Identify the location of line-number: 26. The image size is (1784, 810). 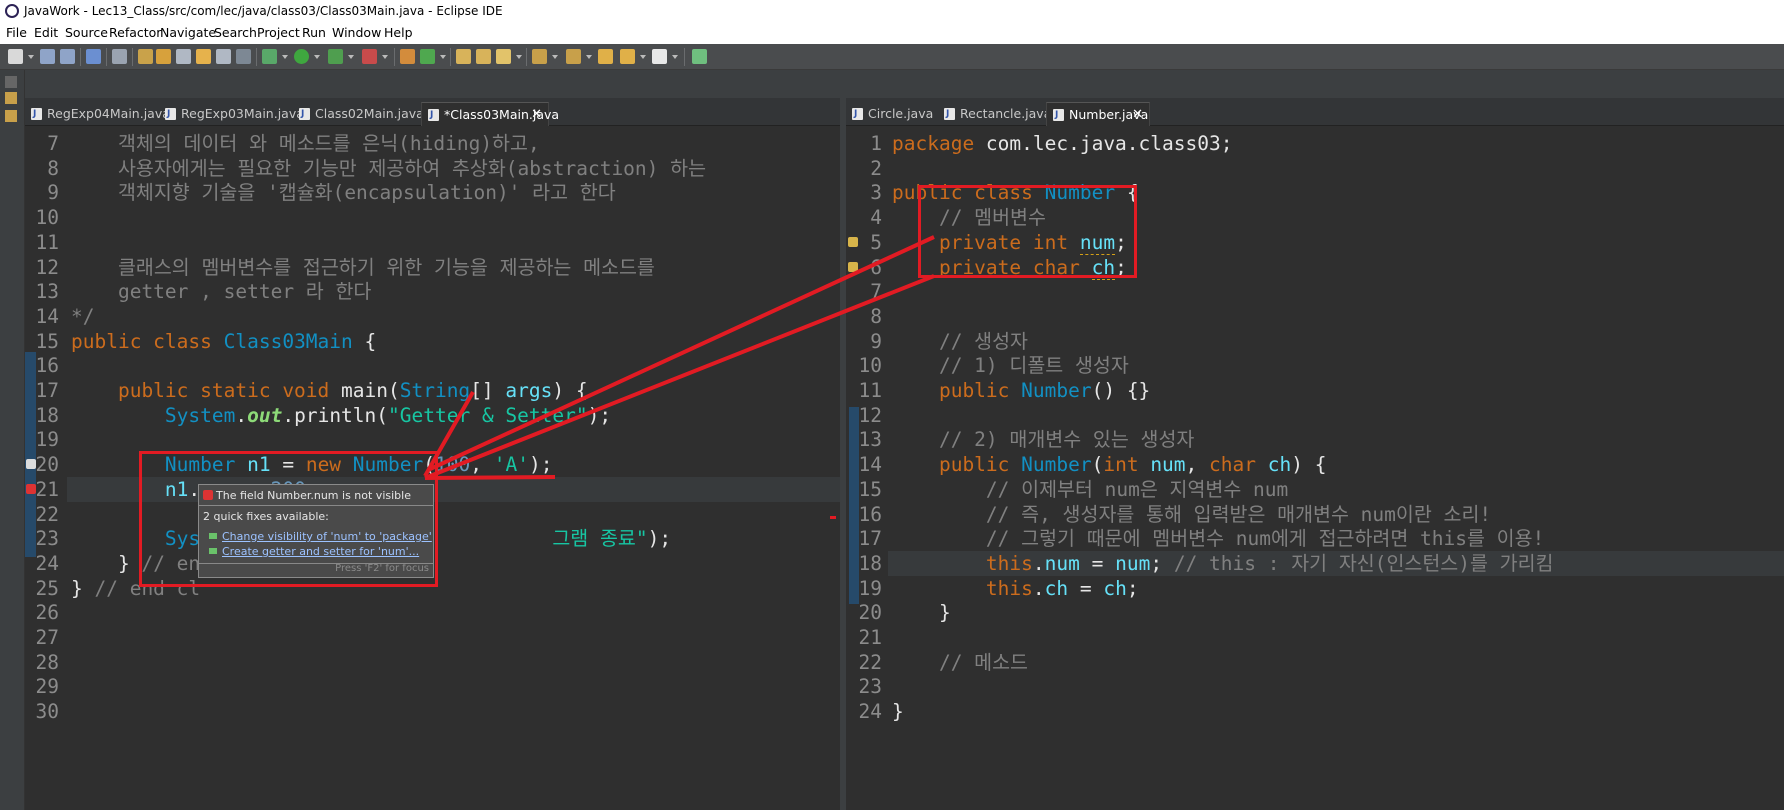
(47, 613).